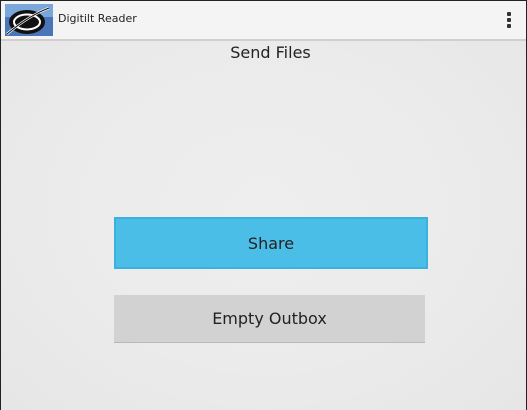 The image size is (527, 410). I want to click on action-bar: Digitilt Reader, so click(263, 21).